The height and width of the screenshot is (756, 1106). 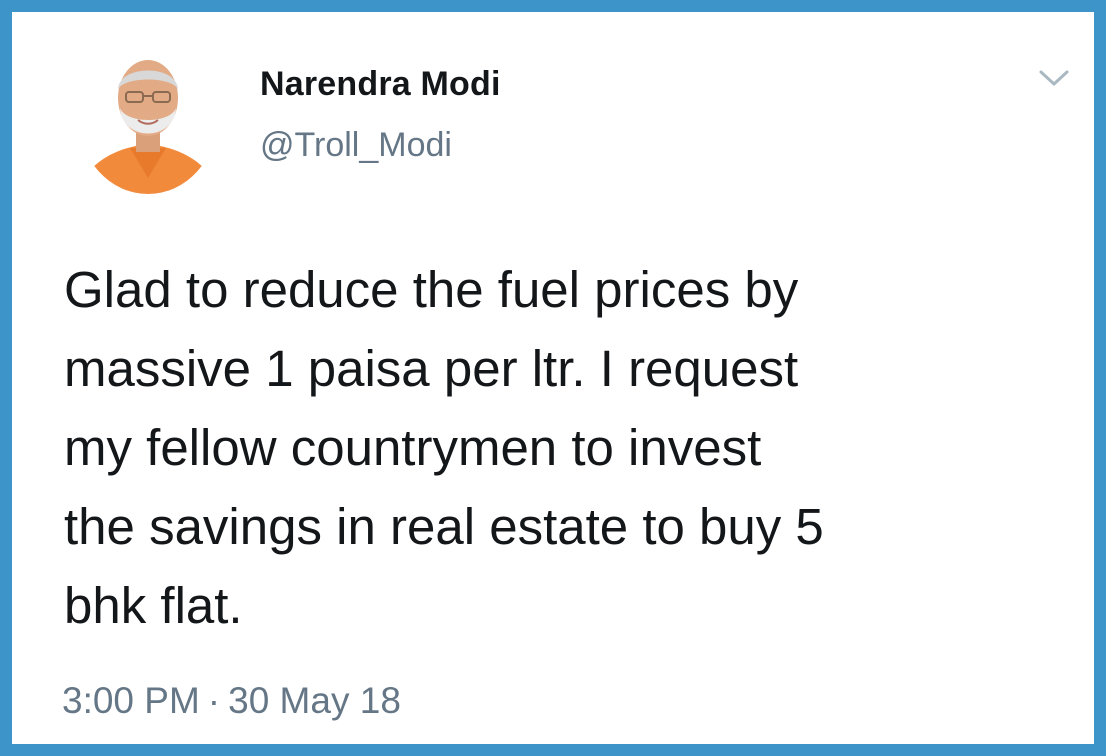 What do you see at coordinates (356, 145) in the screenshot?
I see `author-handle: @Troll_Modi` at bounding box center [356, 145].